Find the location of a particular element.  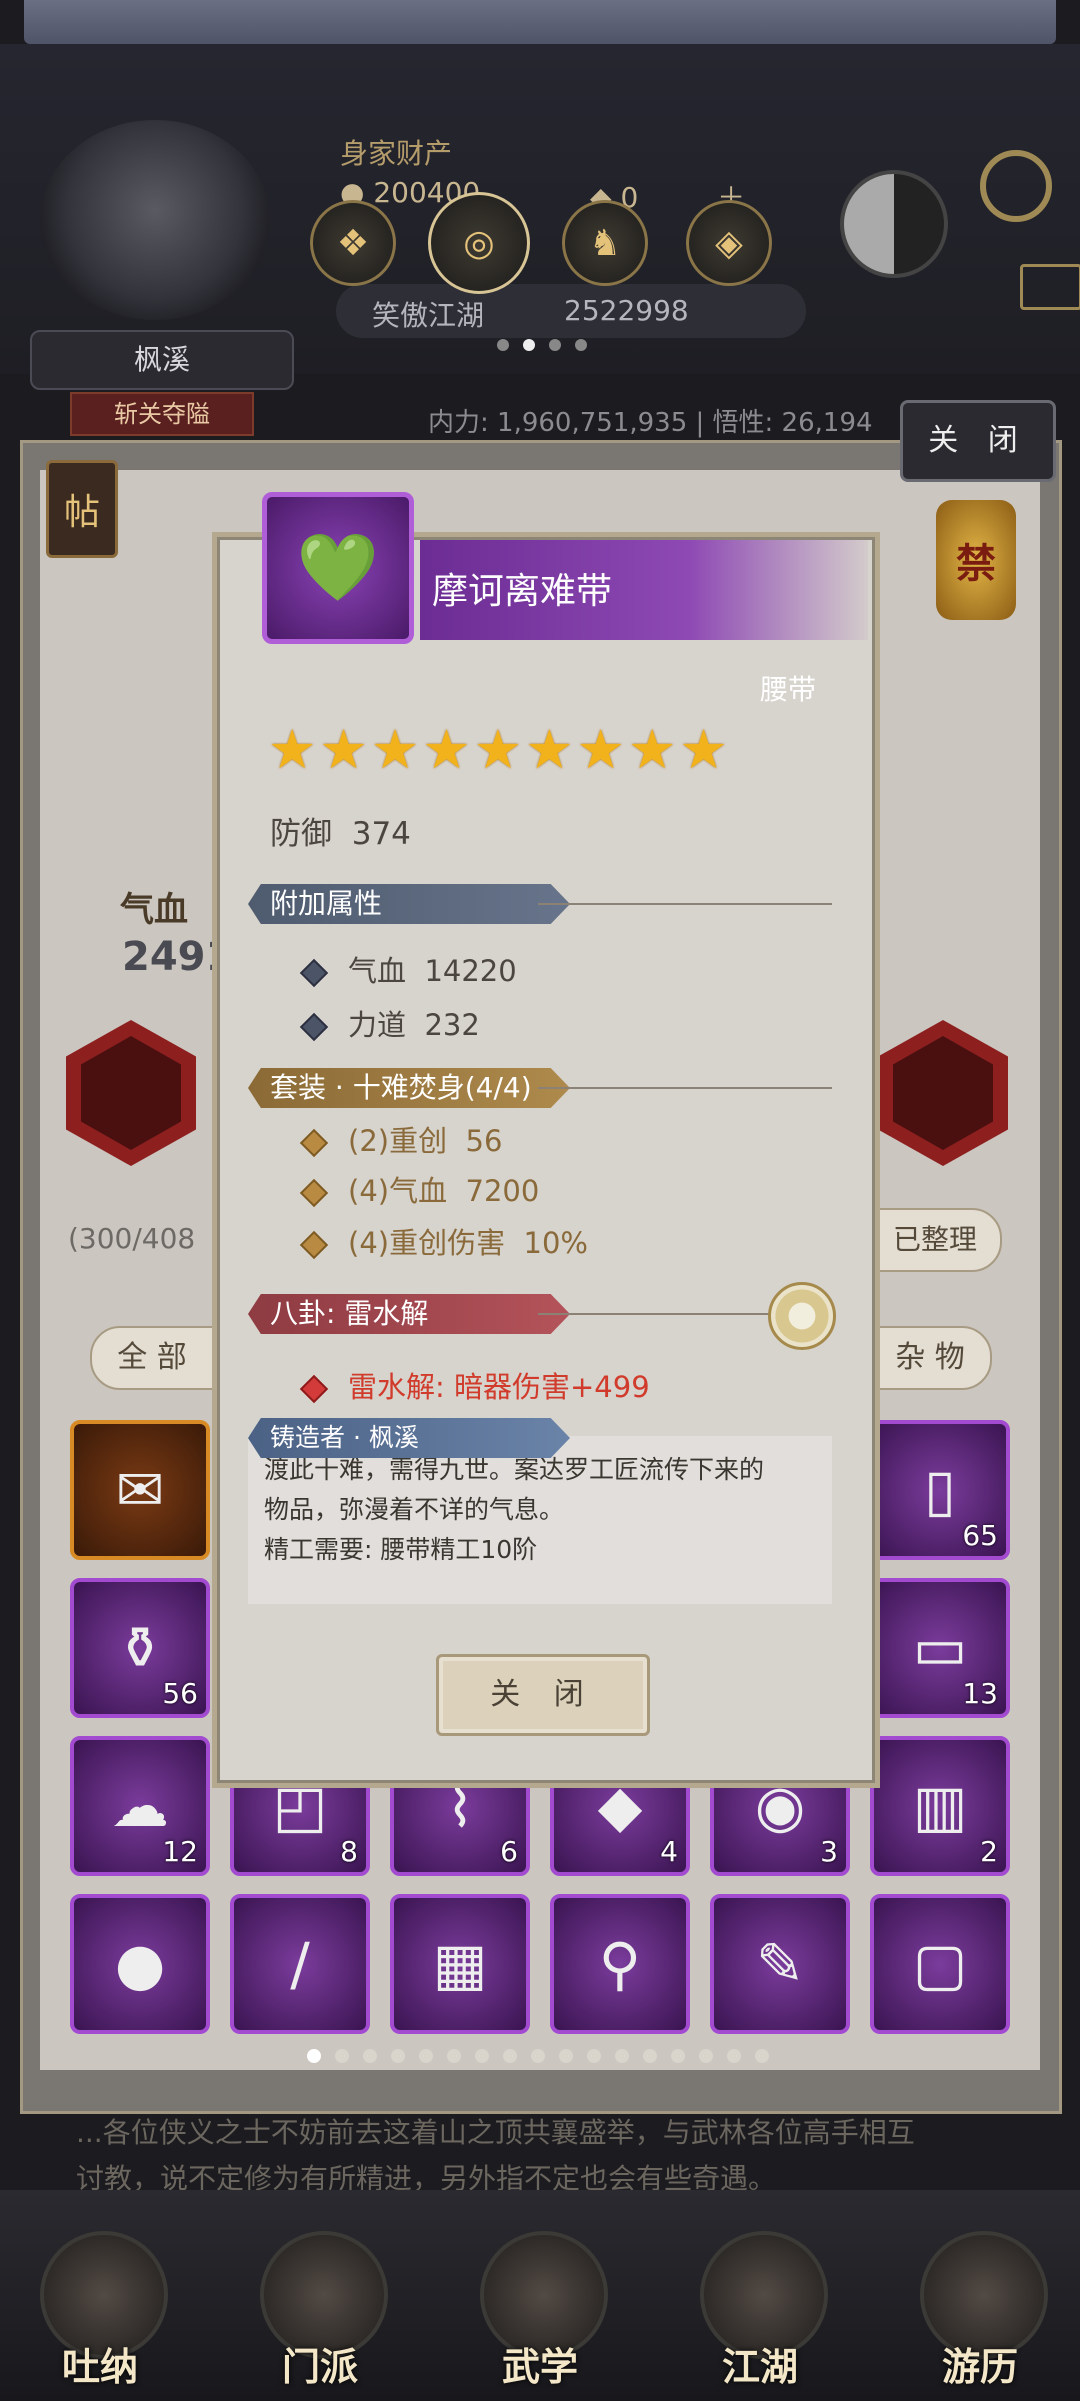

extra-attr-header: 附加属性 is located at coordinates (409, 904).